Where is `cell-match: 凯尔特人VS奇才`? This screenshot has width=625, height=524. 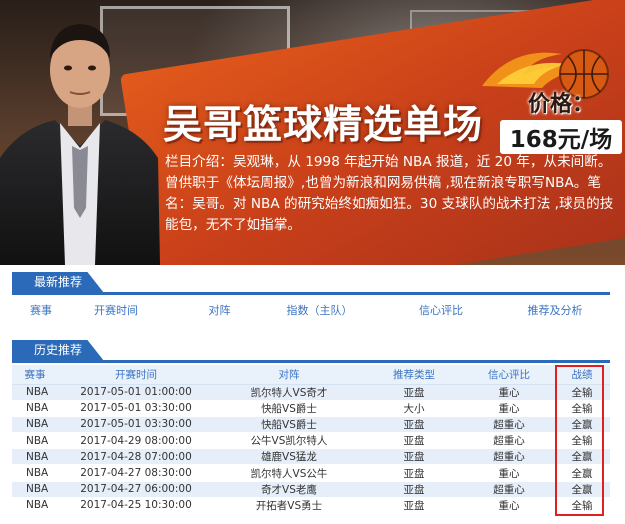
cell-match: 凯尔特人VS奇才 is located at coordinates (289, 392).